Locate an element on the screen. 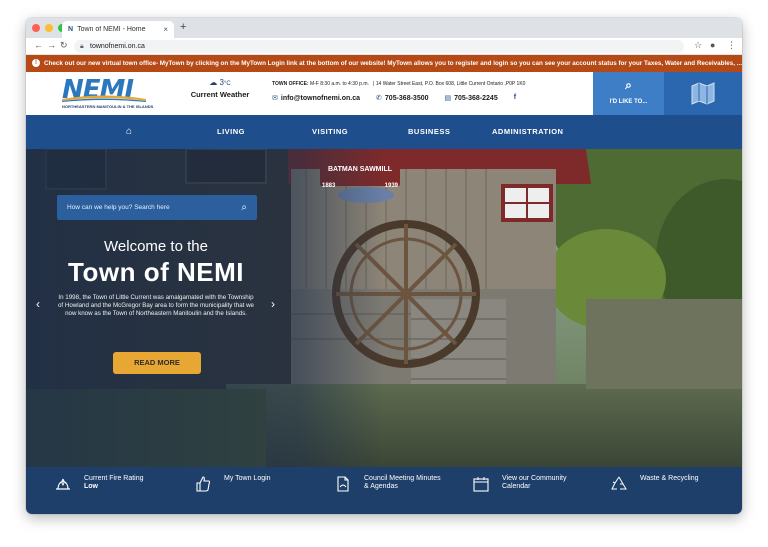 The image size is (768, 547). document-icon is located at coordinates (343, 484).